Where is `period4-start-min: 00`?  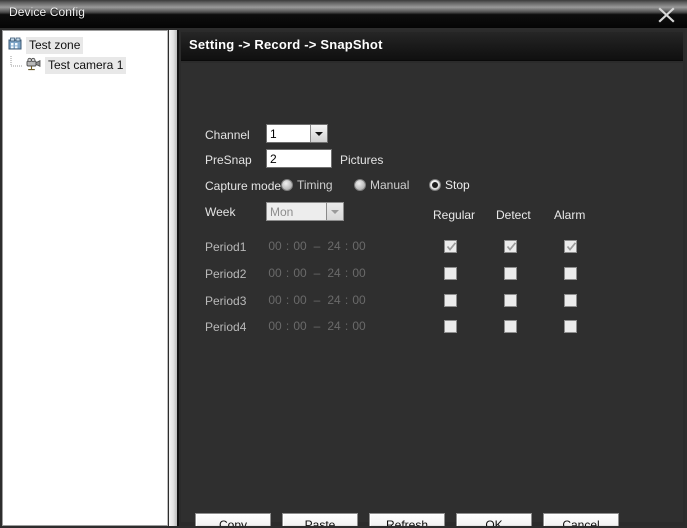 period4-start-min: 00 is located at coordinates (300, 326).